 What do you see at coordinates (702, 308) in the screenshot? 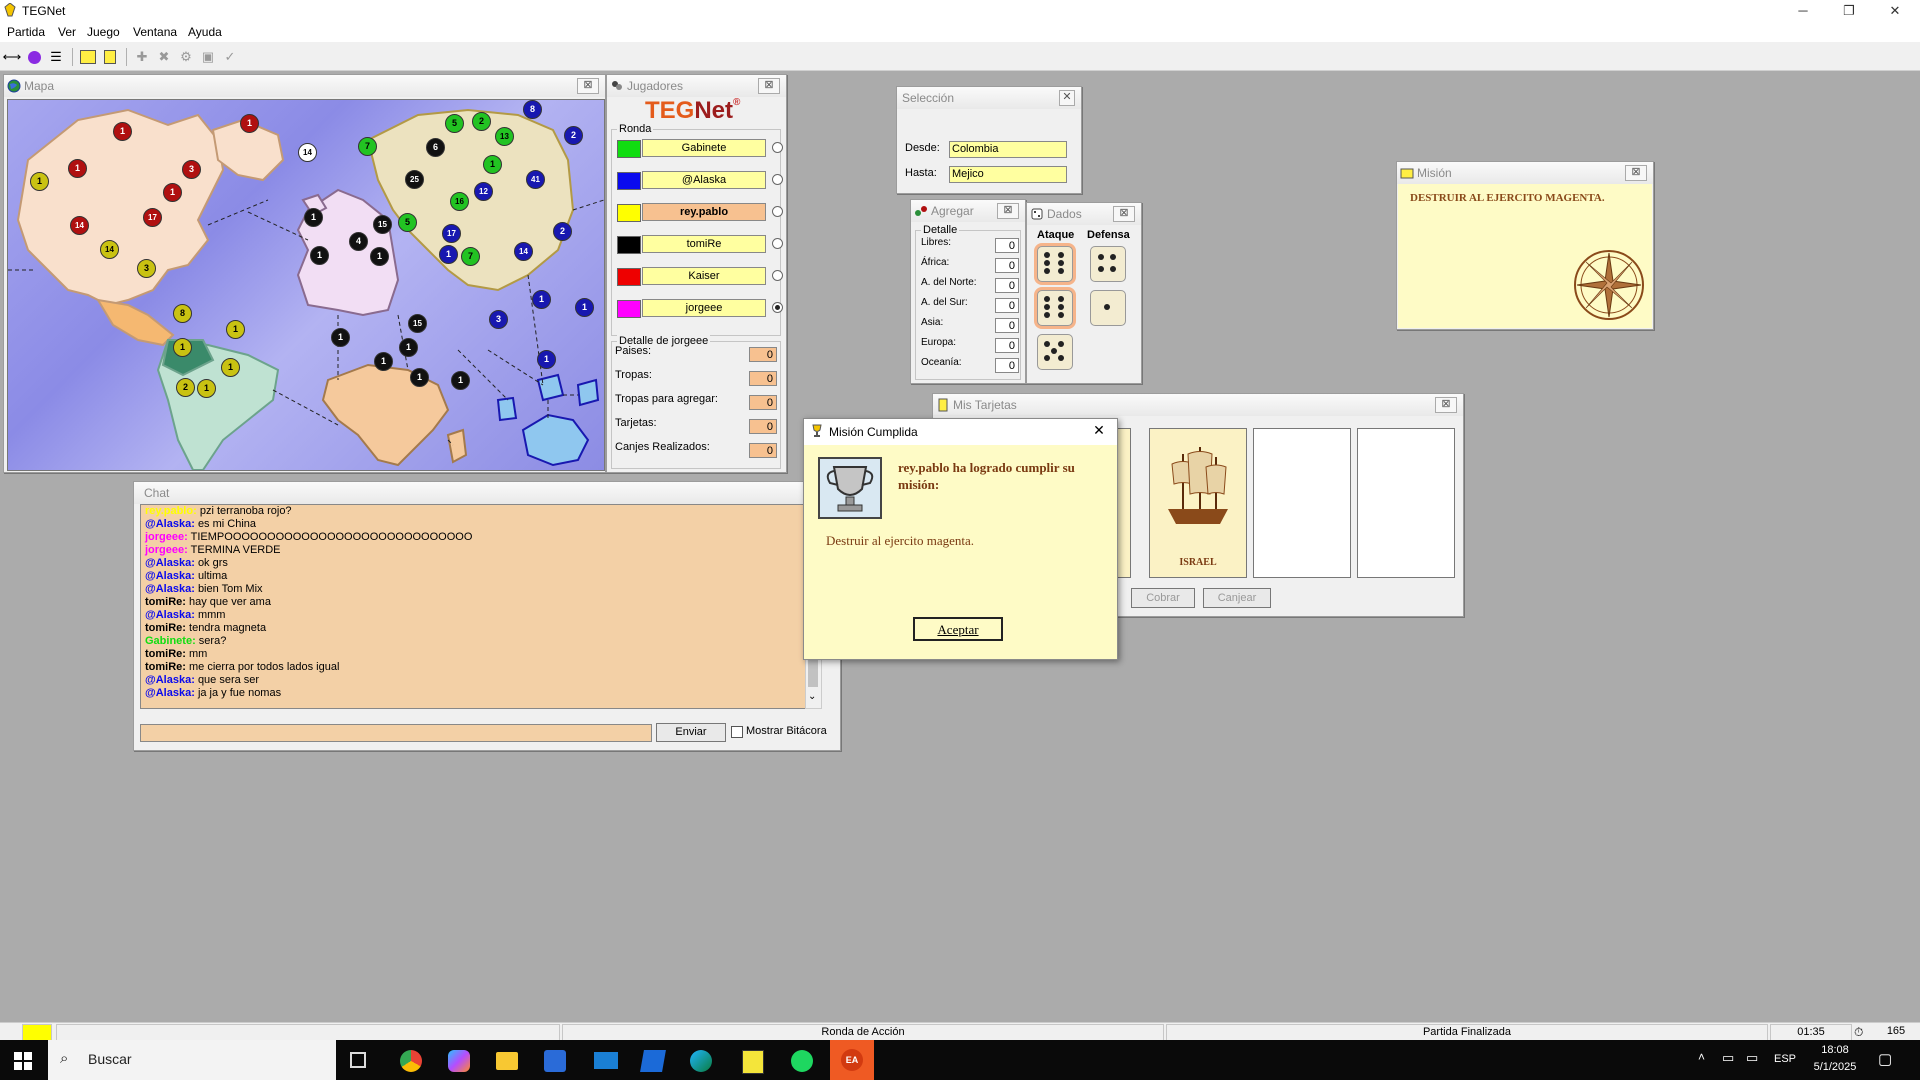
I see `player-row: jorgeee` at bounding box center [702, 308].